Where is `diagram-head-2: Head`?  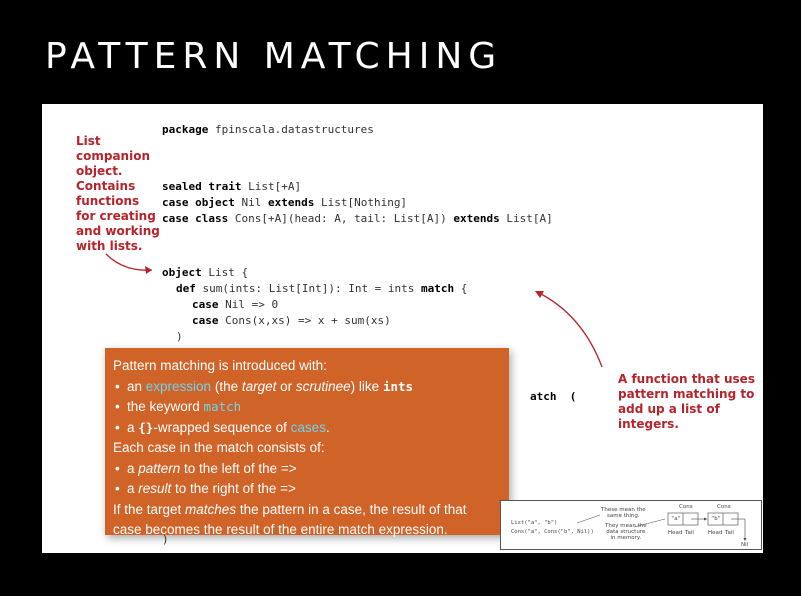 diagram-head-2: Head is located at coordinates (715, 533).